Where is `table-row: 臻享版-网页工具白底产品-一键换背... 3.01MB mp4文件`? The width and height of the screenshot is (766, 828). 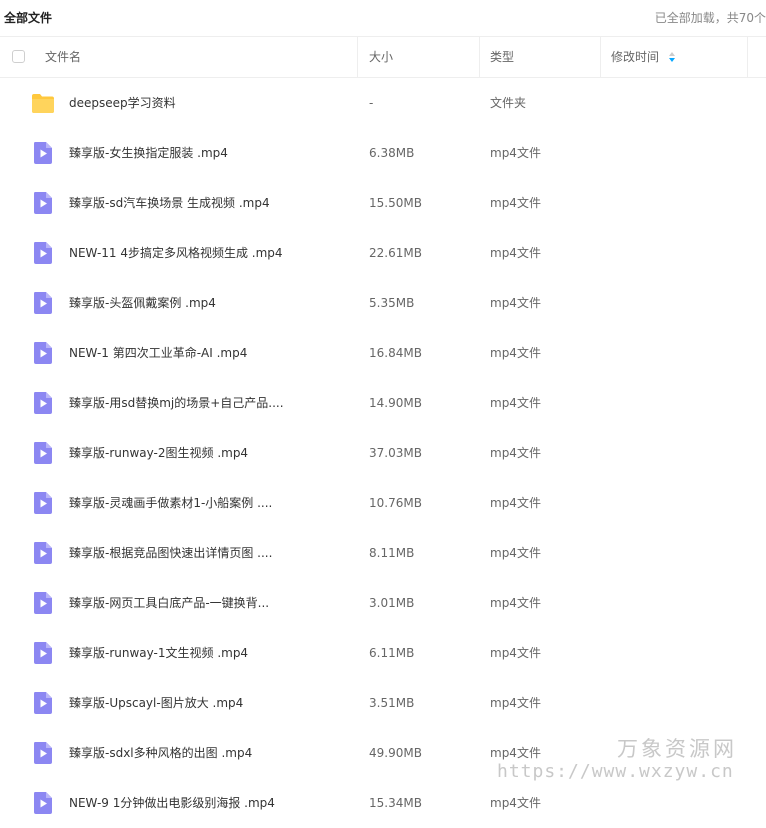
table-row: 臻享版-网页工具白底产品-一键换背... 3.01MB mp4文件 is located at coordinates (383, 603).